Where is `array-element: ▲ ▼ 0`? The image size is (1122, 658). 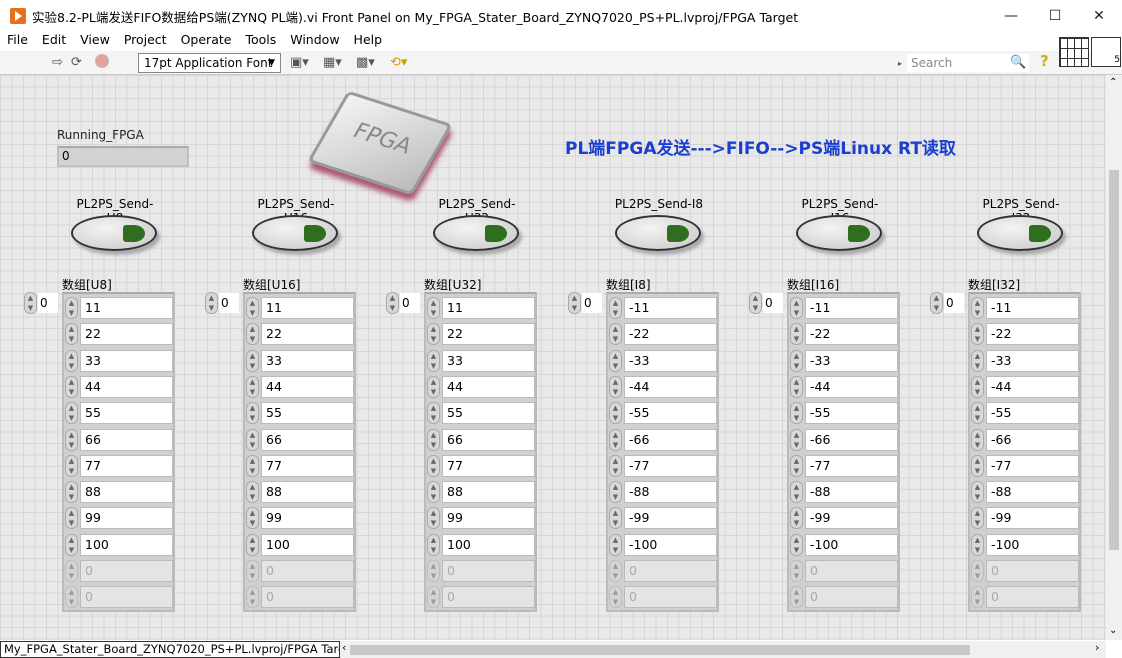
array-element: ▲ ▼ 0 is located at coordinates (1025, 571).